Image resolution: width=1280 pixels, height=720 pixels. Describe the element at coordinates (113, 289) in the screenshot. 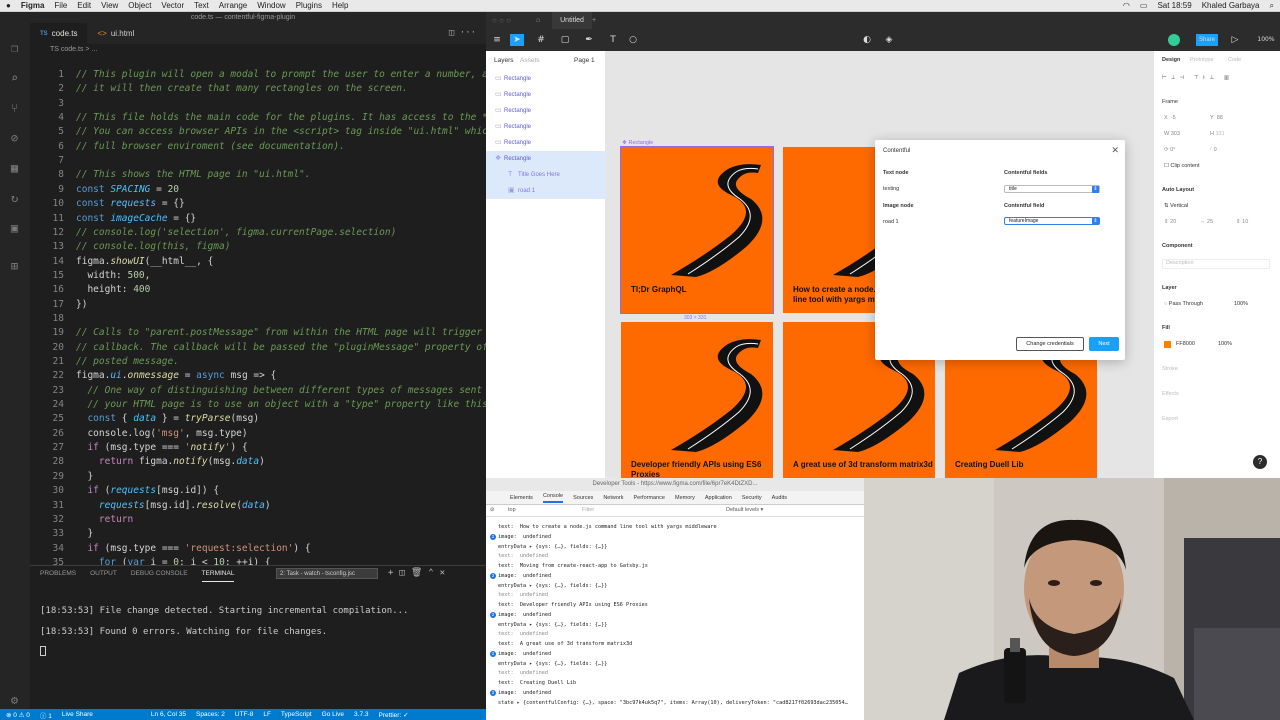

I see `code-line: height: 400` at that location.